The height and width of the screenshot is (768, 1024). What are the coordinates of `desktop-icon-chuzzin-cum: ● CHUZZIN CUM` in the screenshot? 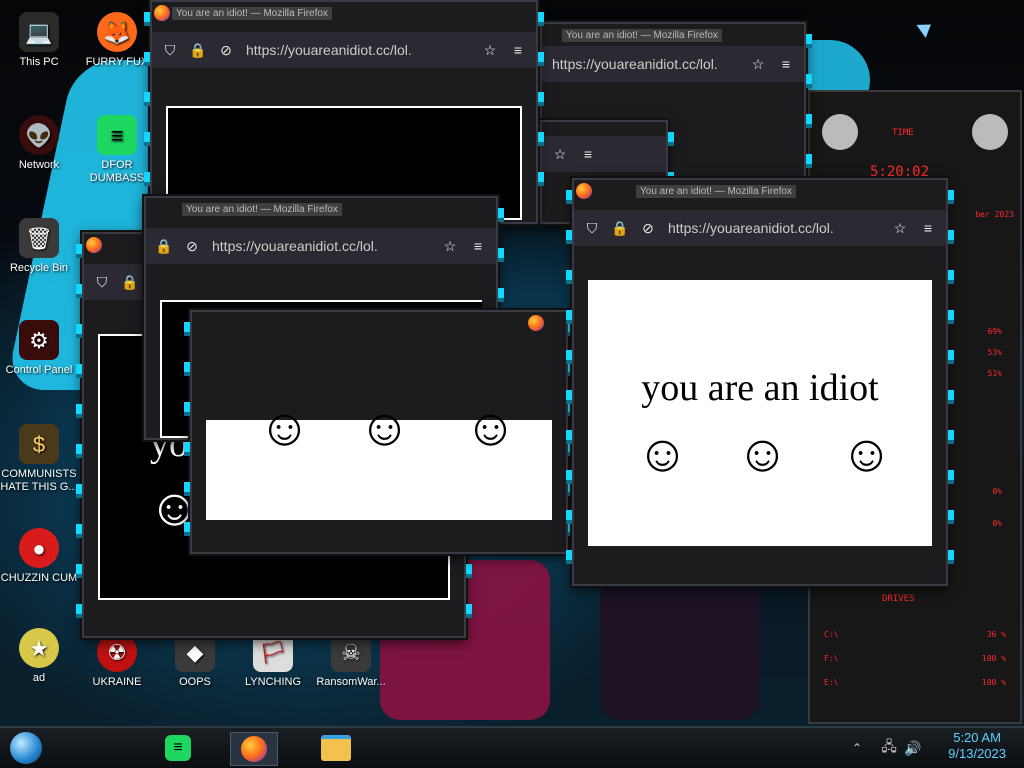 It's located at (39, 556).